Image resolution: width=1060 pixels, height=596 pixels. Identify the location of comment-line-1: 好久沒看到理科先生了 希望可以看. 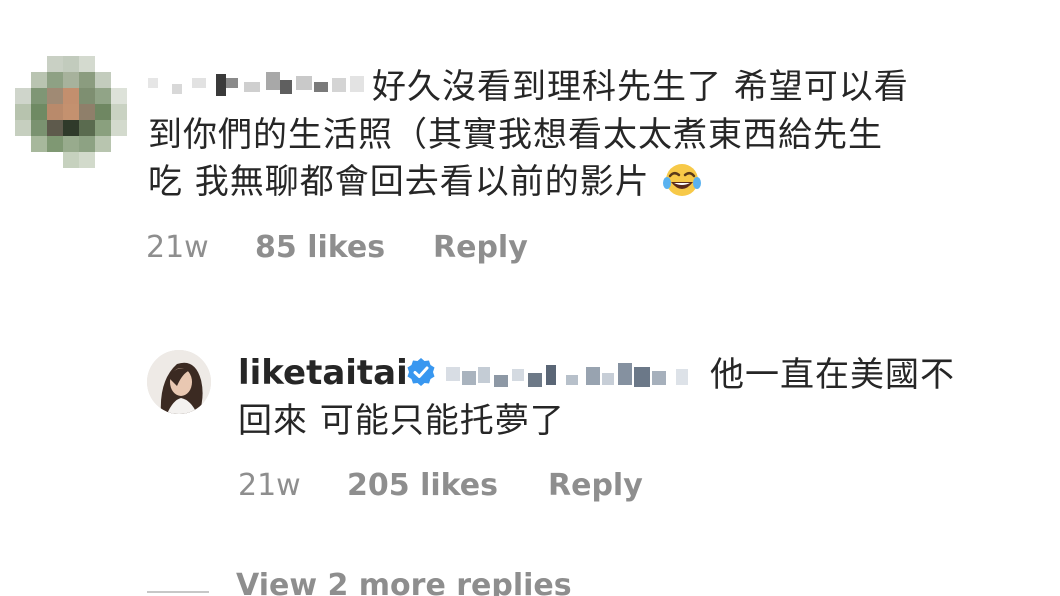
(640, 87).